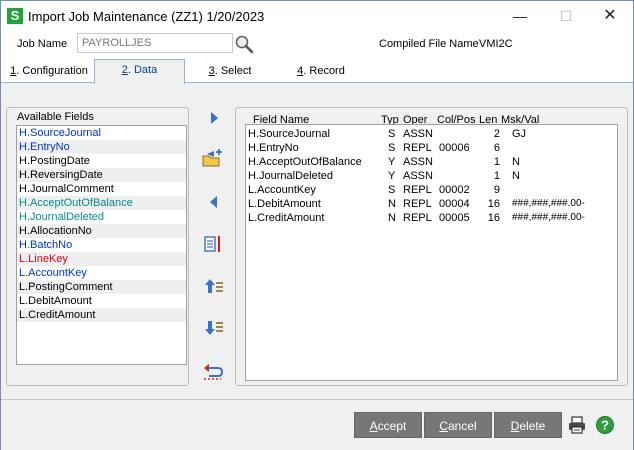 The width and height of the screenshot is (634, 450). Describe the element at coordinates (213, 244) in the screenshot. I see `edit-field-icon` at that location.